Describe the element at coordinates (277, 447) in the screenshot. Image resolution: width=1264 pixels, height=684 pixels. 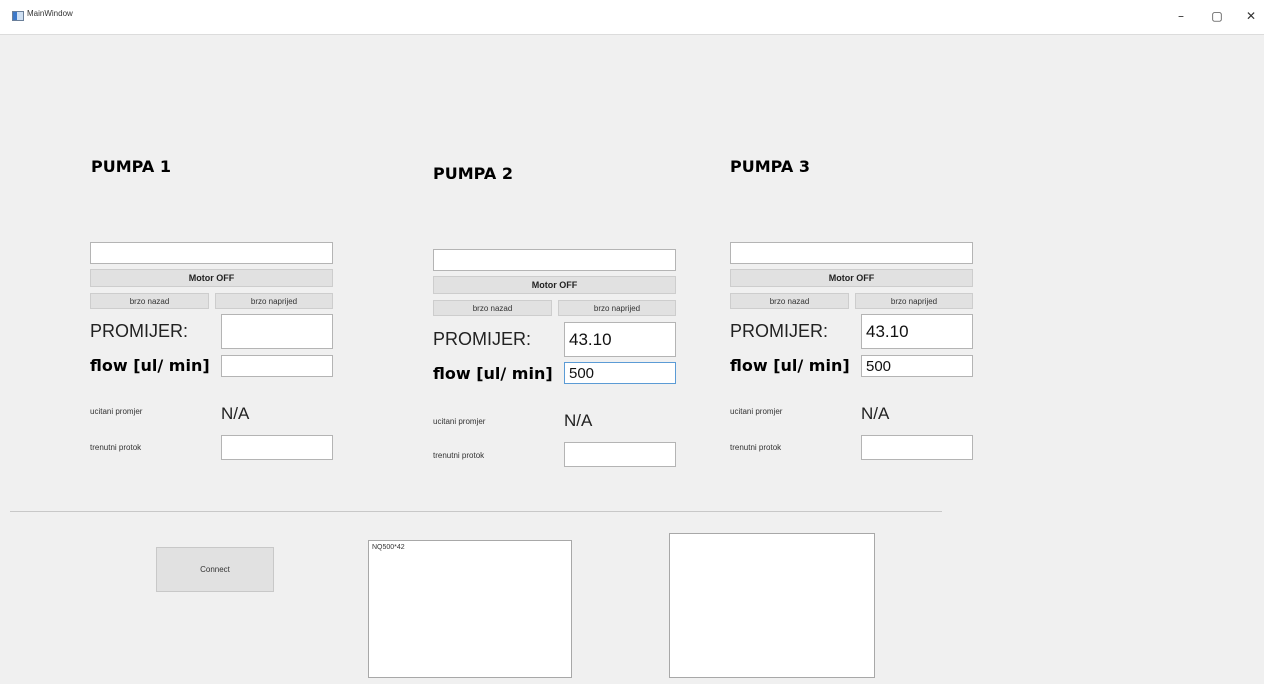
I see `pump-1-current-flow-field` at that location.